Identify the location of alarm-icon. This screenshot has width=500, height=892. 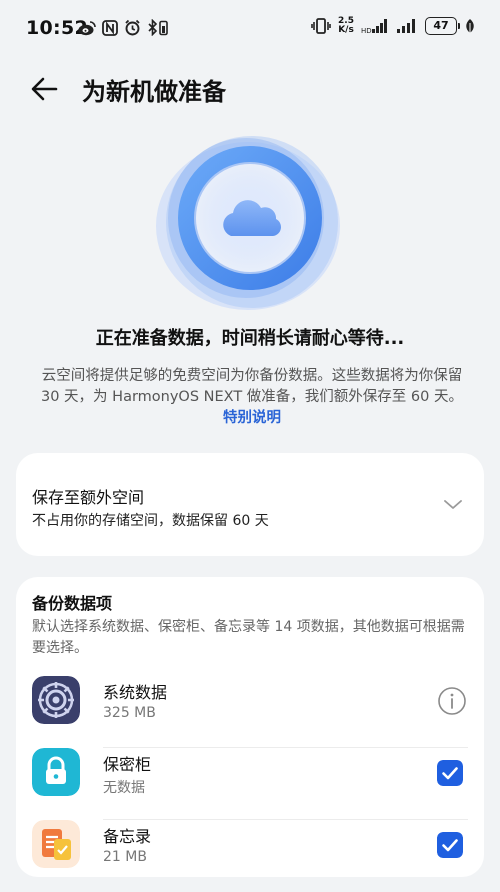
(132, 27).